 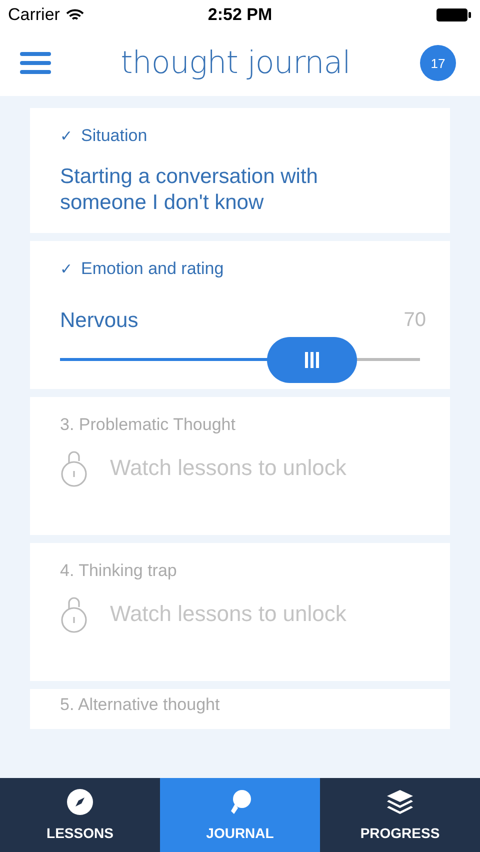 What do you see at coordinates (99, 321) in the screenshot?
I see `emotion-label: Nervous` at bounding box center [99, 321].